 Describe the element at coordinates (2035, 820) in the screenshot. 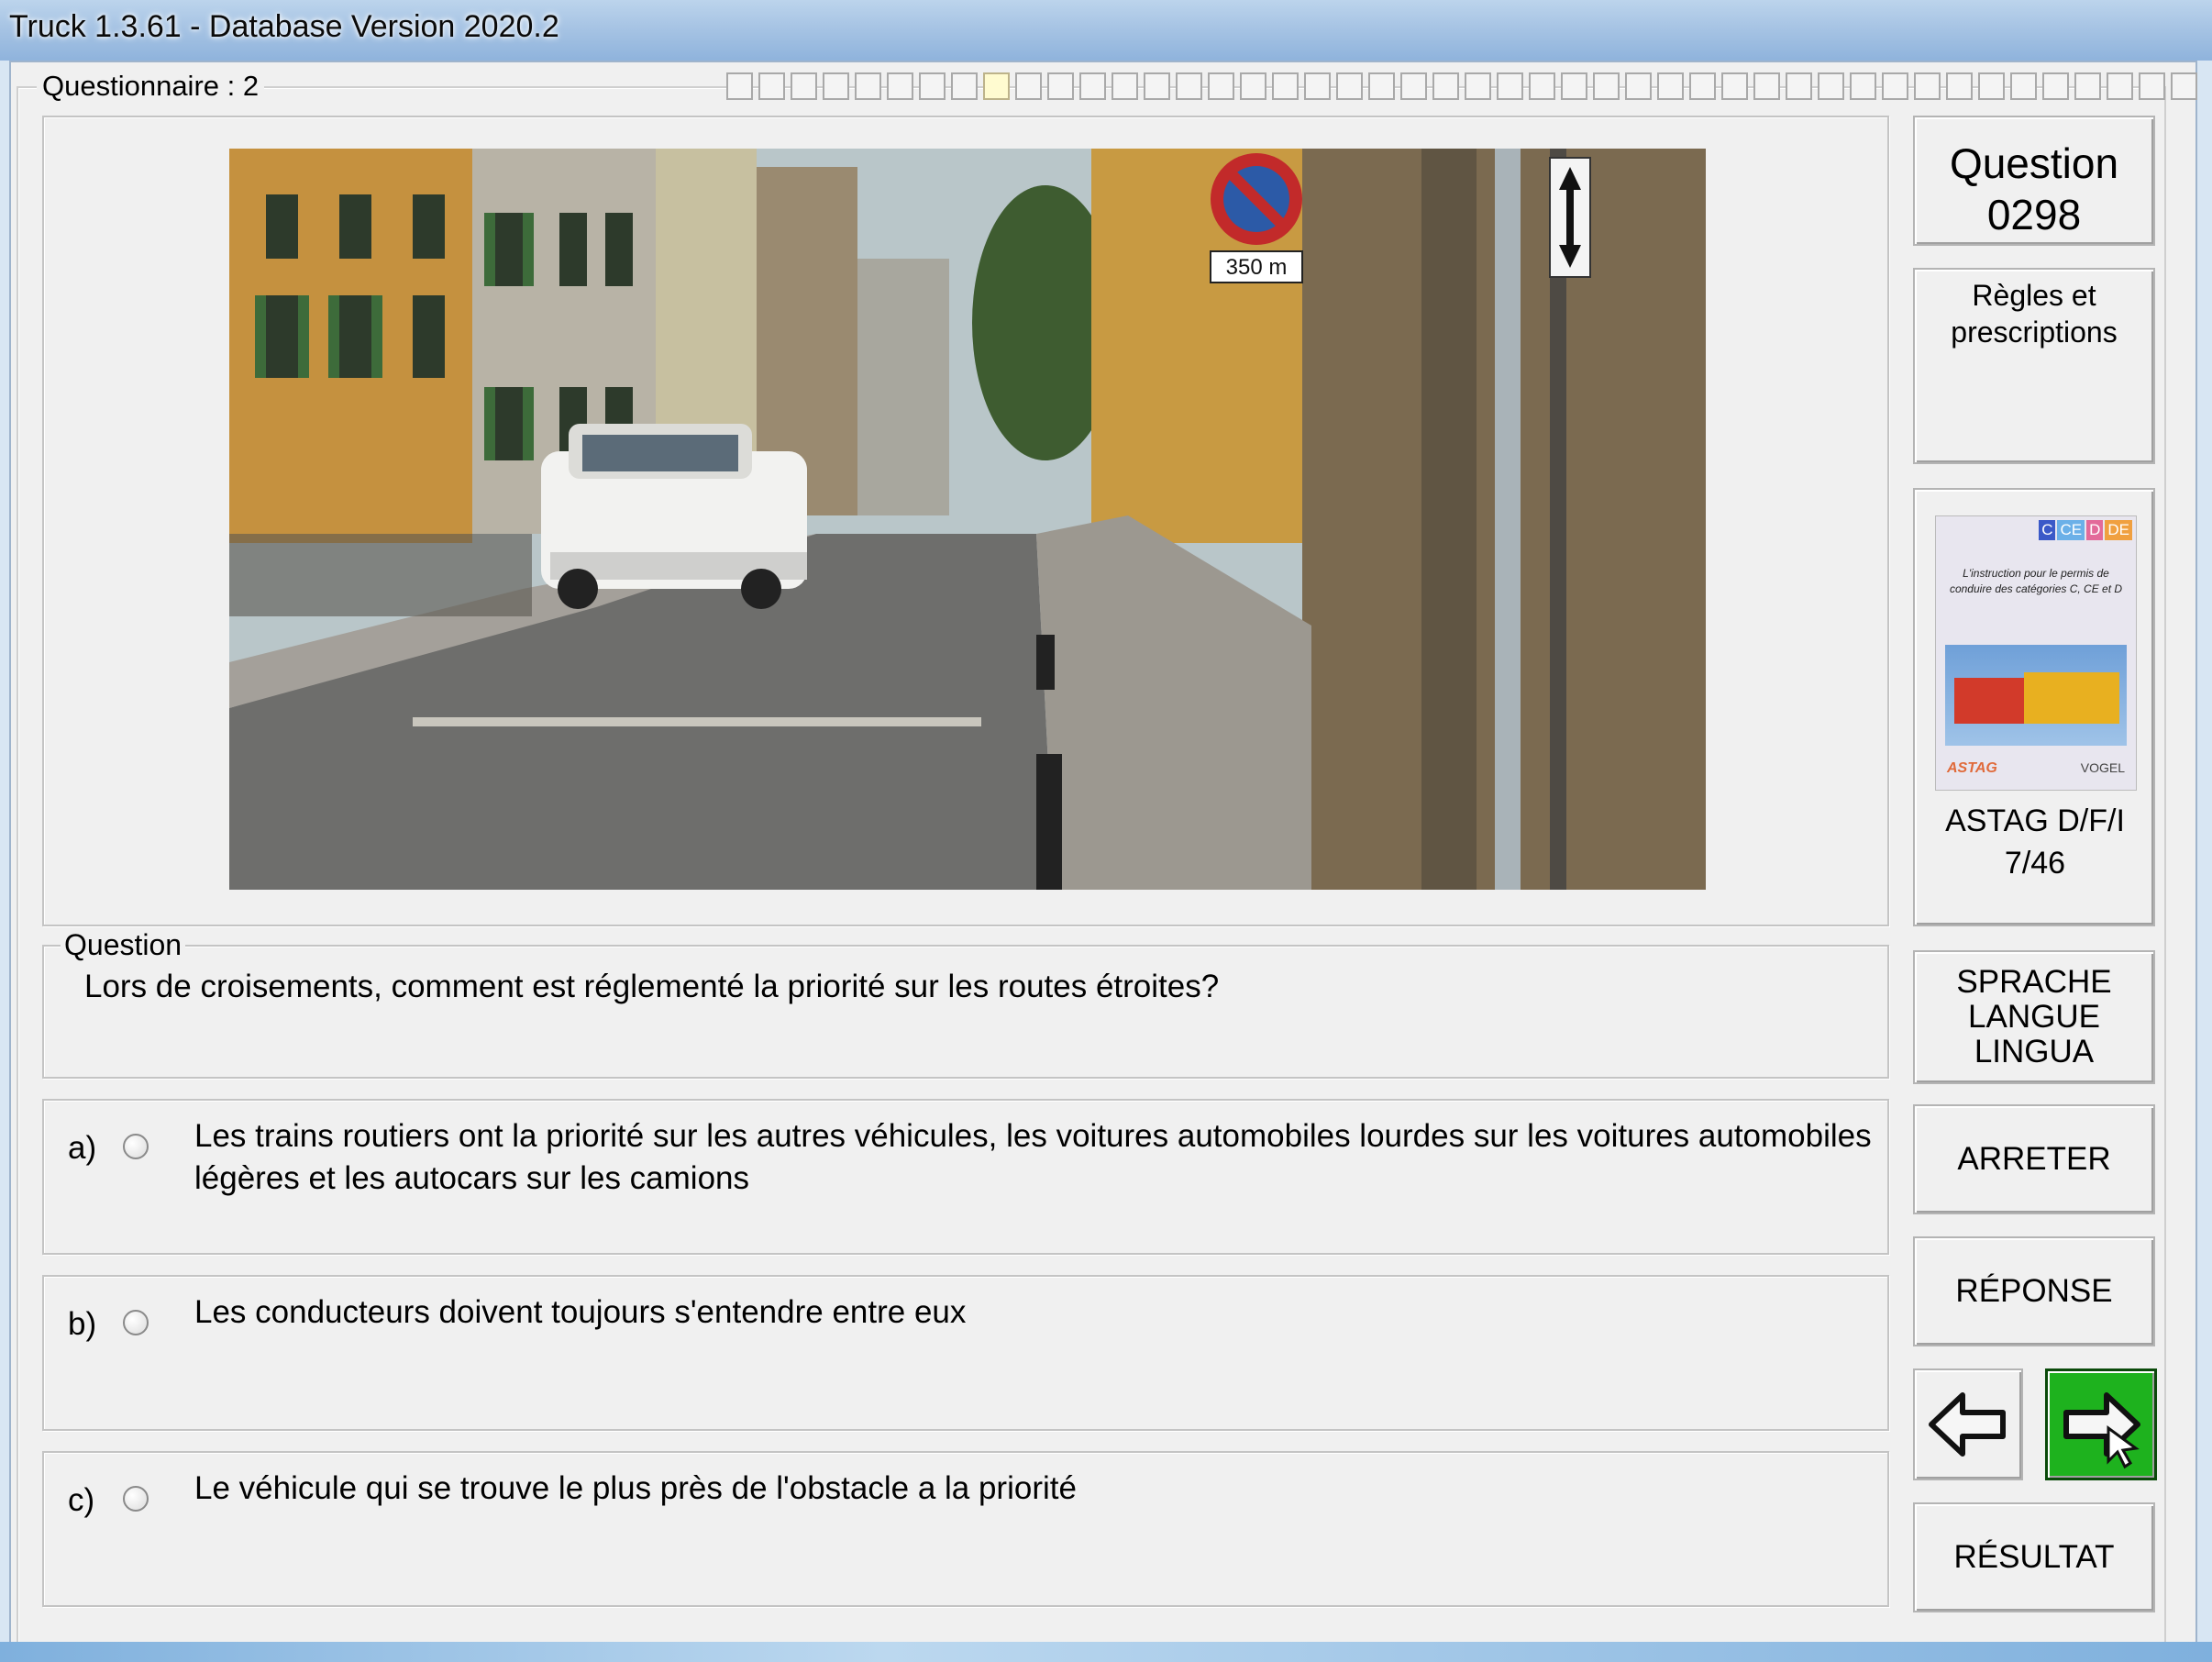

I see `source-line-1: ASTAG D/F/I` at that location.